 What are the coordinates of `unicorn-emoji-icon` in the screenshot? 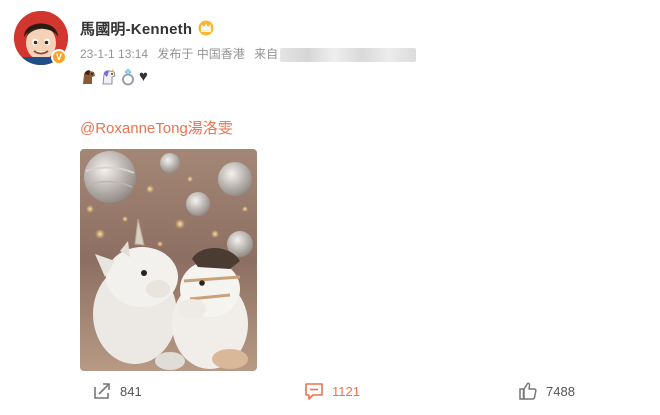 It's located at (109, 76).